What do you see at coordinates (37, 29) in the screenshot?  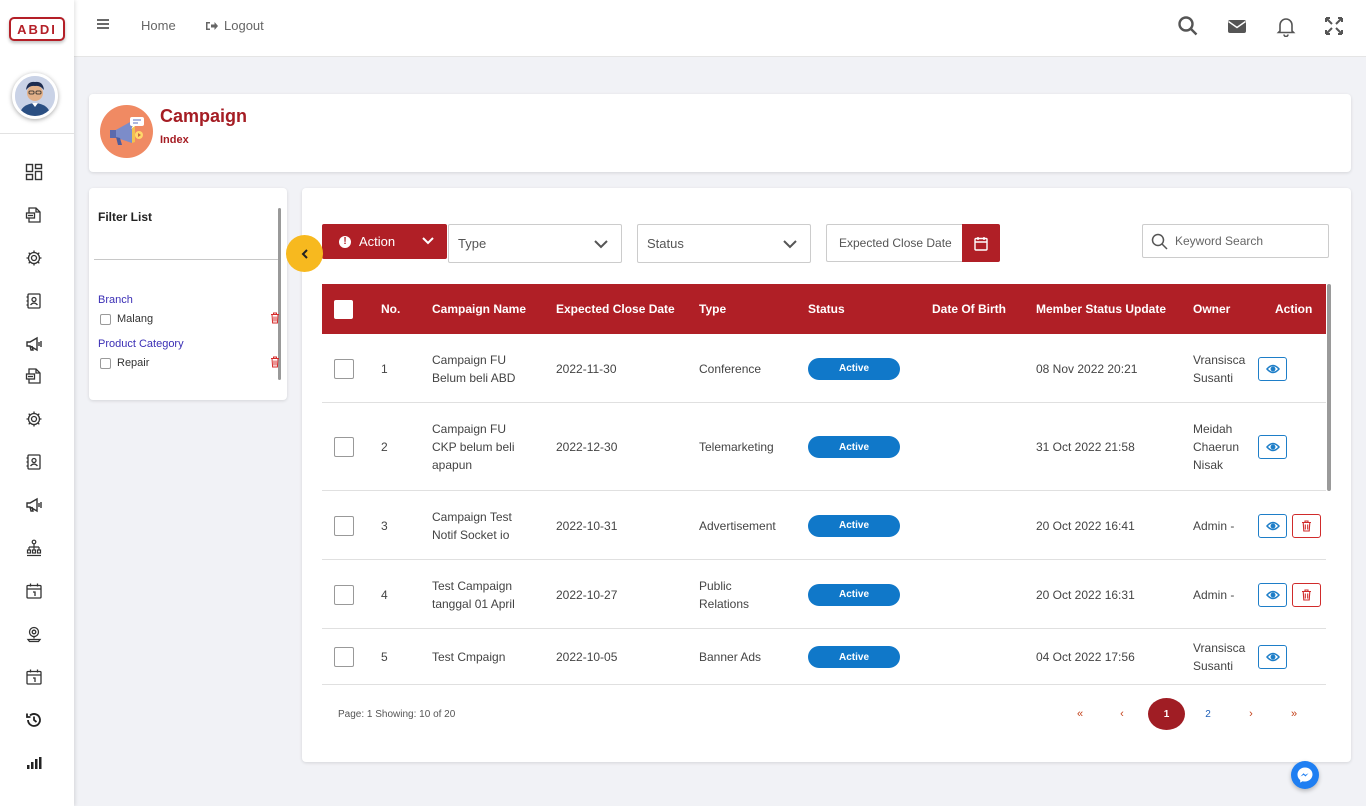 I see `brand-logo: ABDI` at bounding box center [37, 29].